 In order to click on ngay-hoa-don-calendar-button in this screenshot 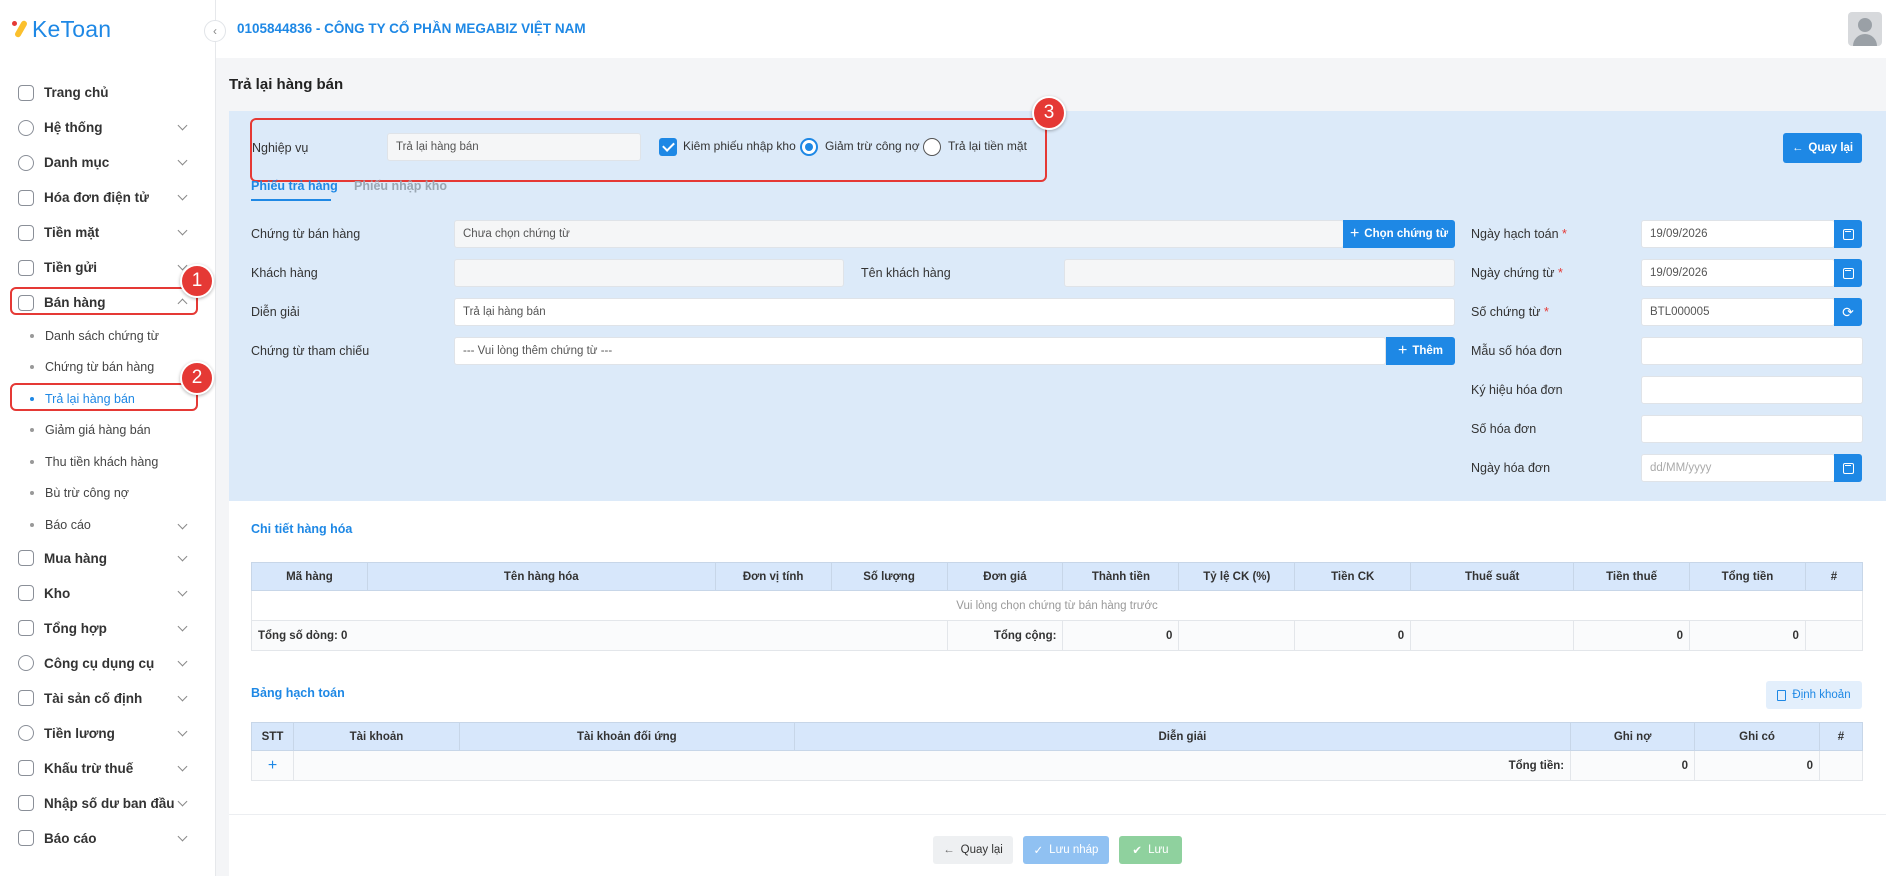, I will do `click(1848, 468)`.